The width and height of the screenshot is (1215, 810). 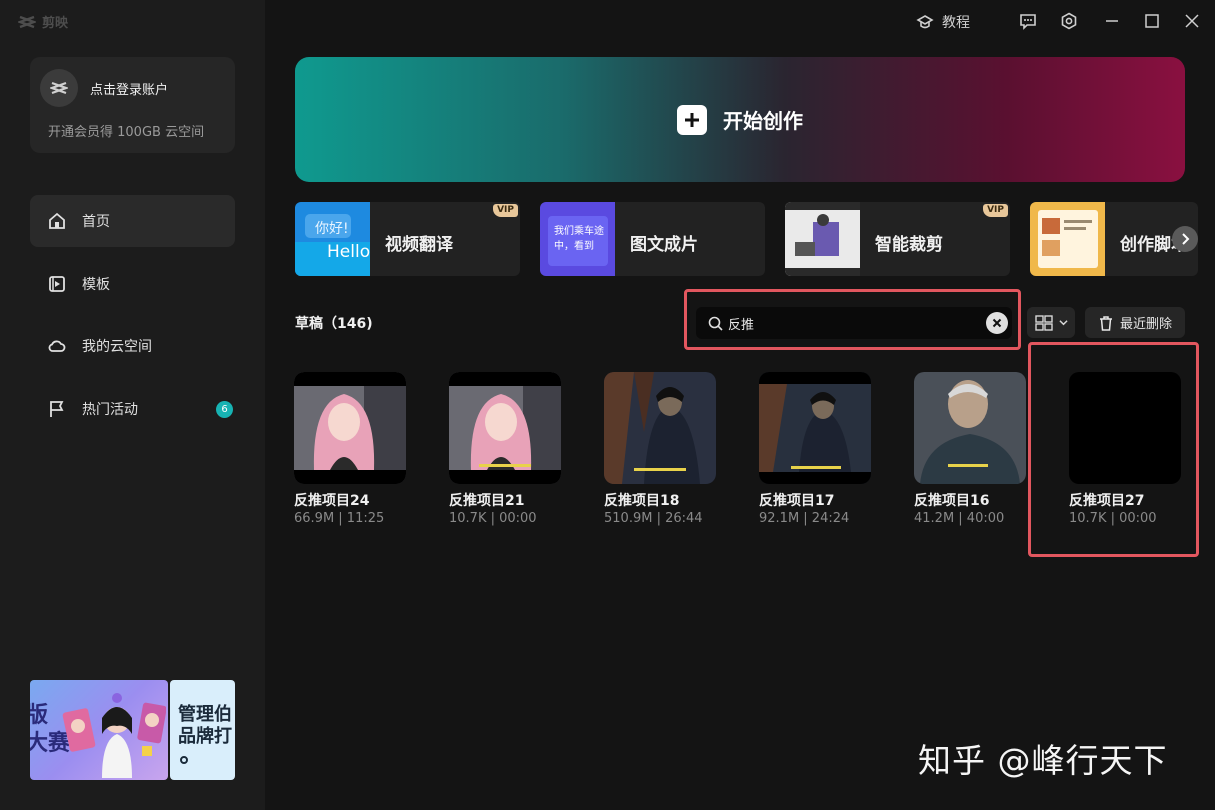 What do you see at coordinates (487, 501) in the screenshot?
I see `project-name: 反推项目21` at bounding box center [487, 501].